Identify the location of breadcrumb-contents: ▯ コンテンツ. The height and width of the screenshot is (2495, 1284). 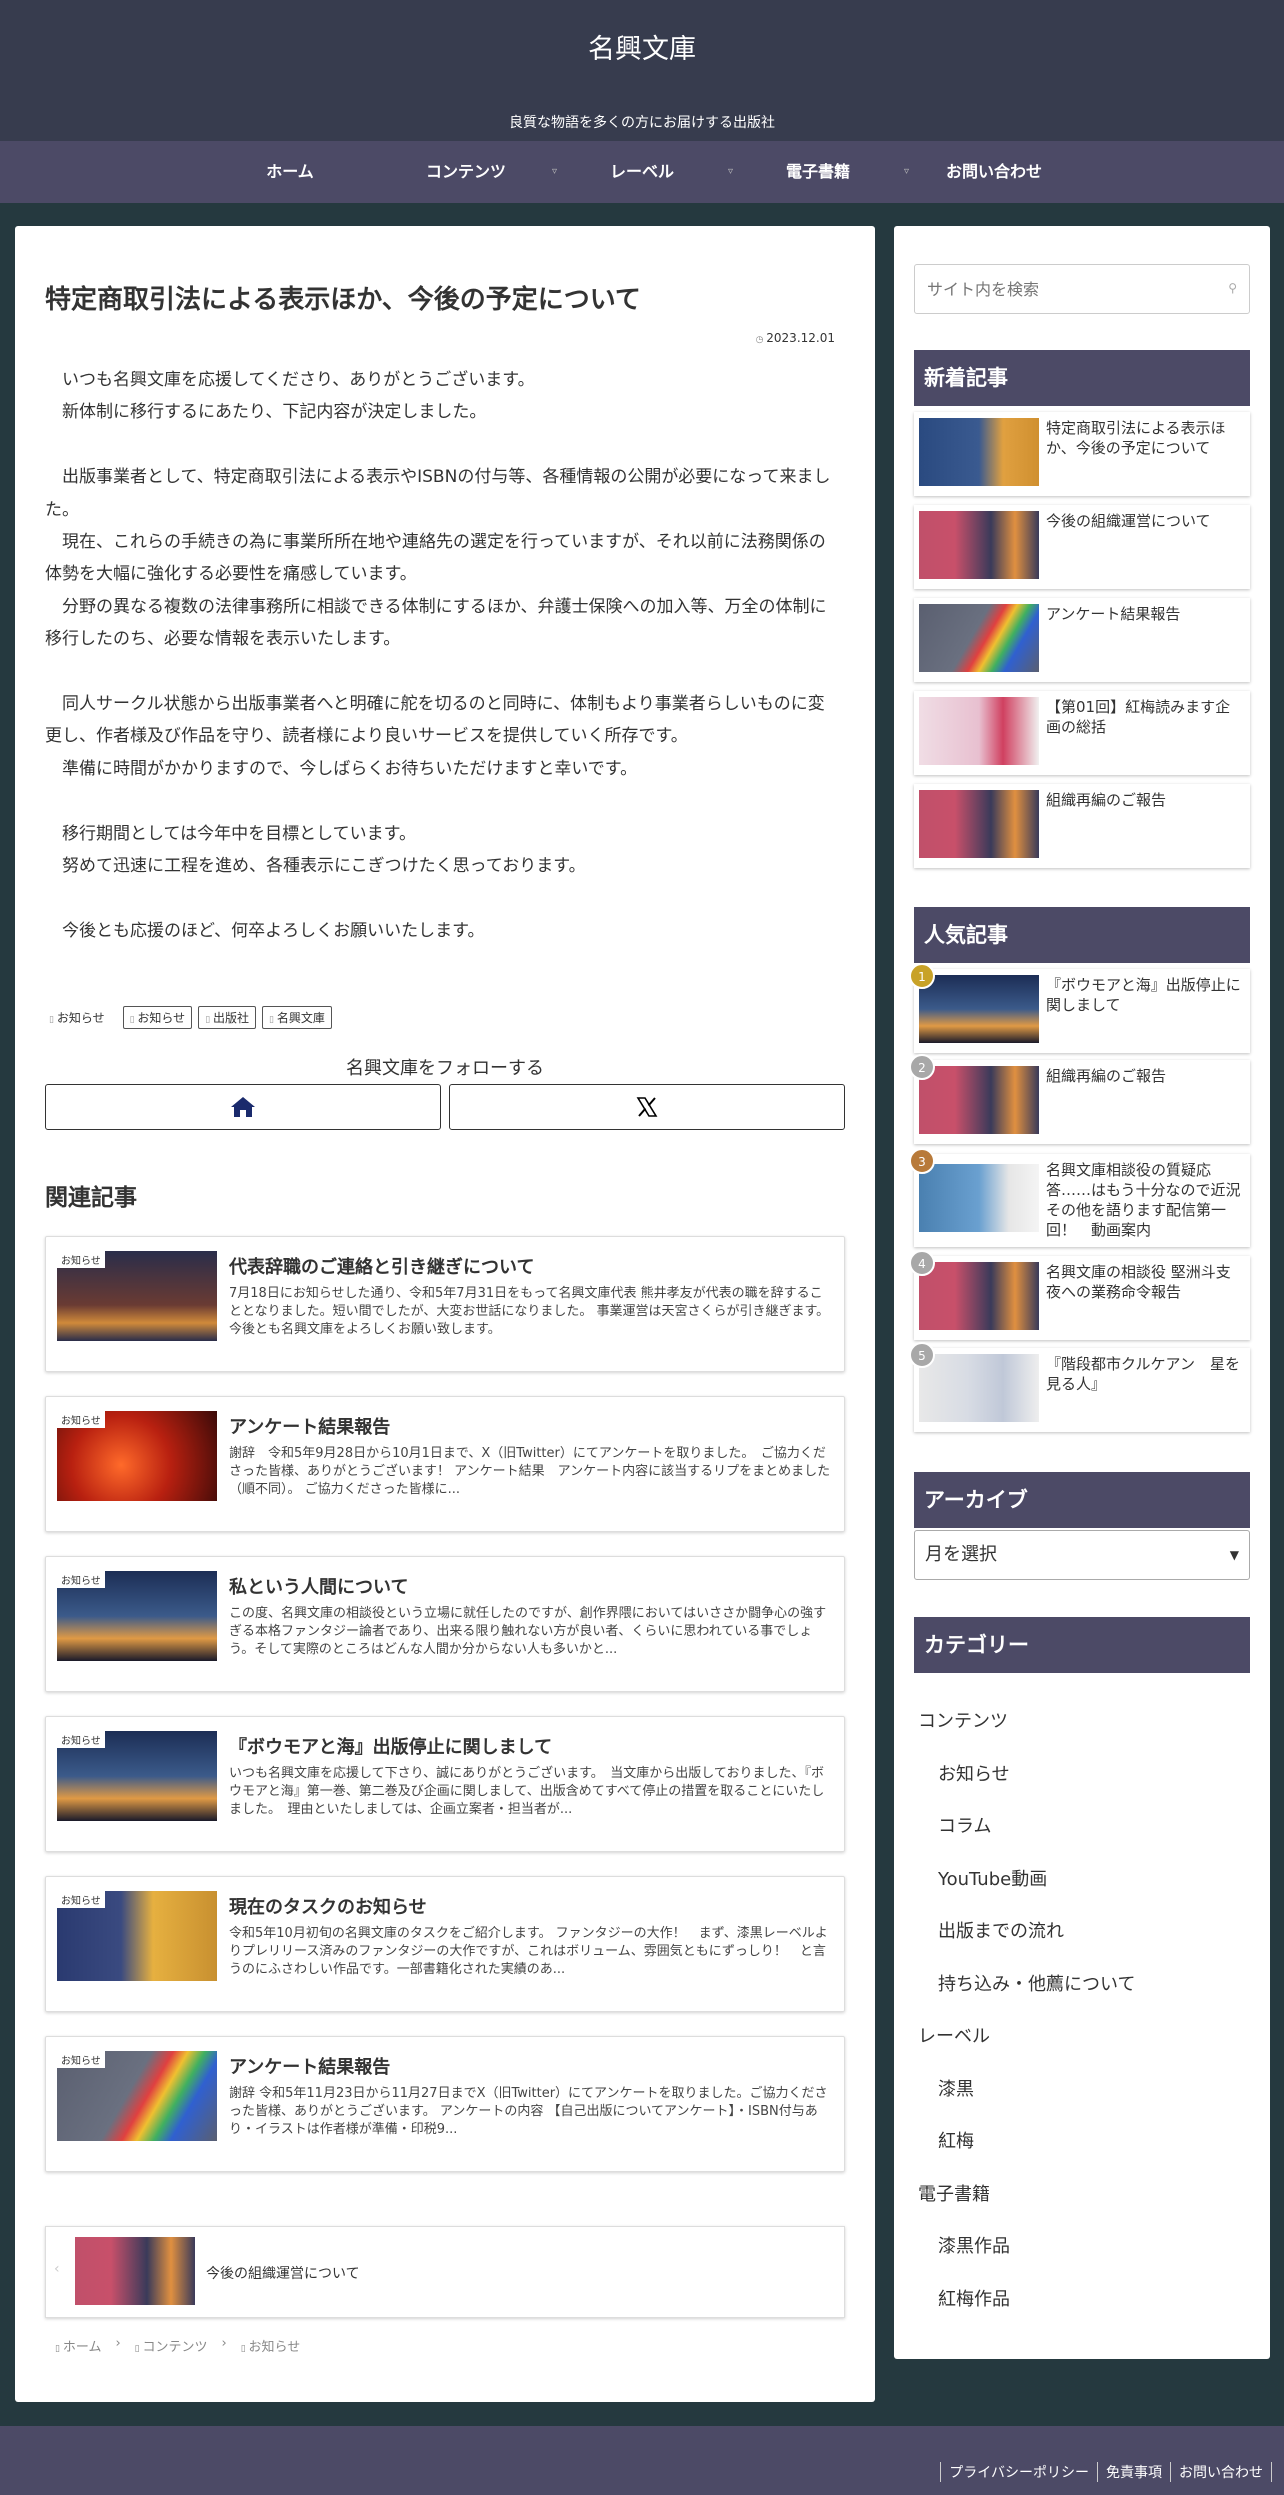
(171, 2345).